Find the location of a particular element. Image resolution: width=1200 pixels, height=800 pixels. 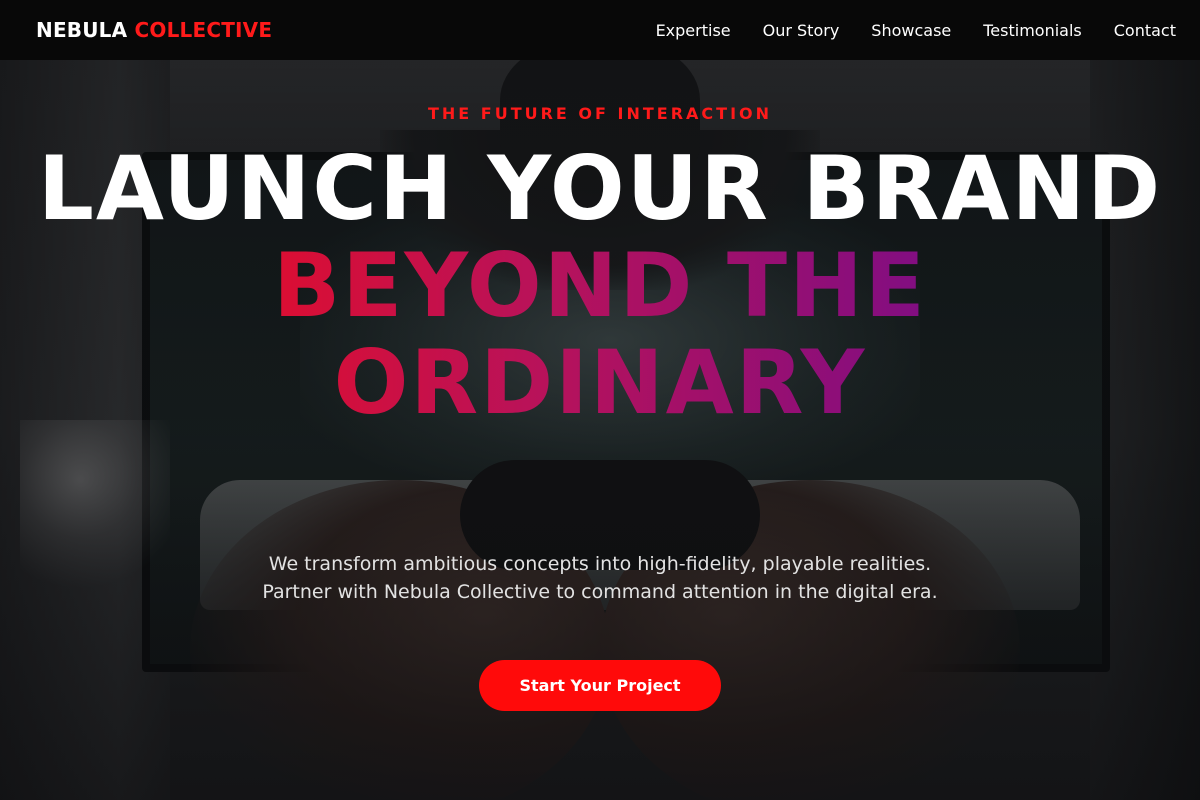

brand-logo: NEBULA COLLECTIVE is located at coordinates (154, 30).